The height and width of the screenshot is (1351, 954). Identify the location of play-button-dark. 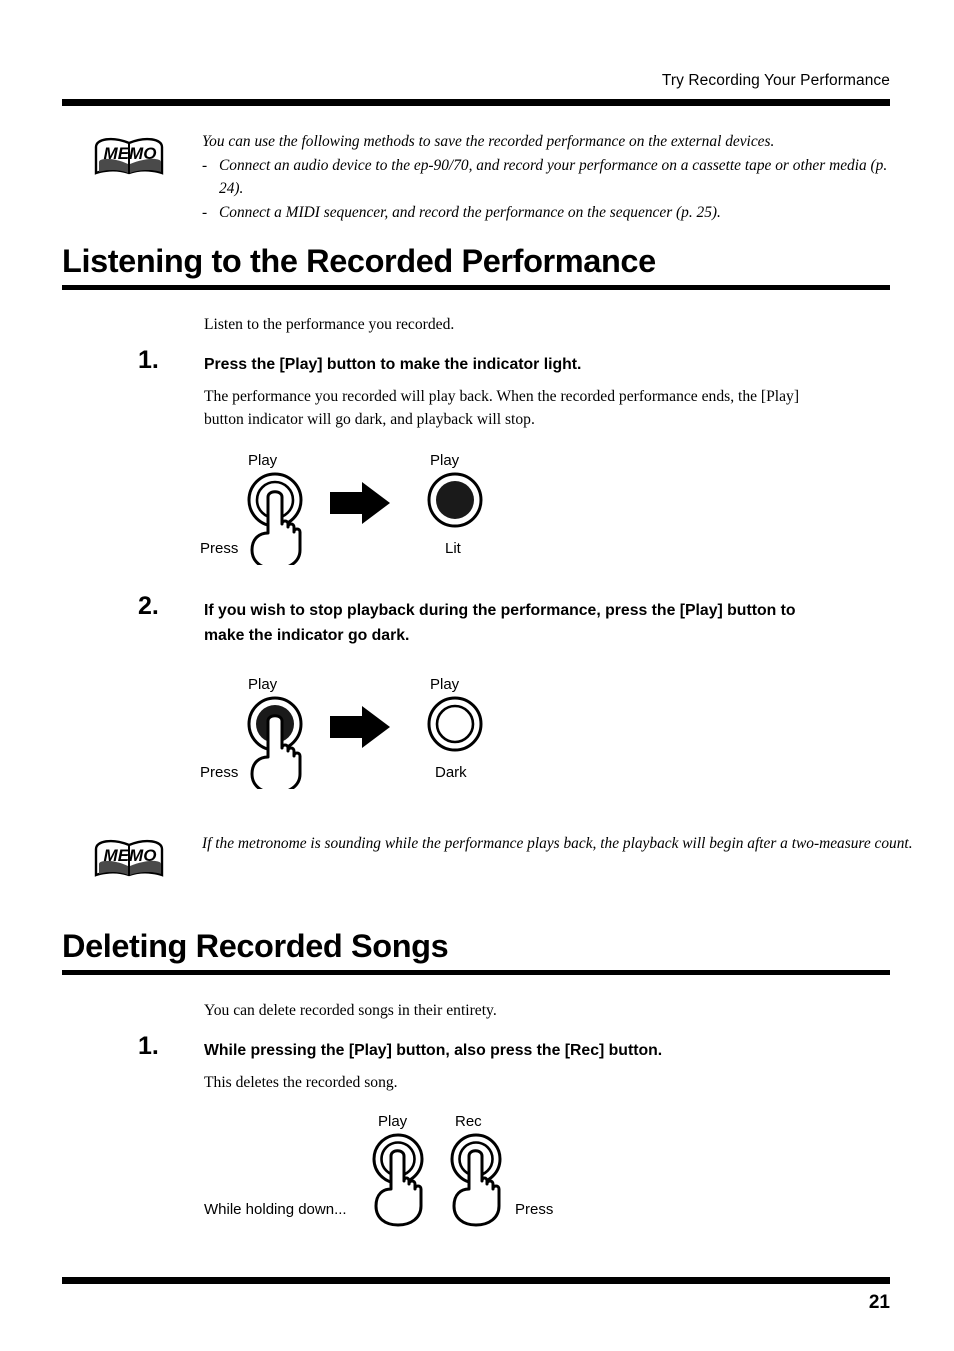
(455, 724).